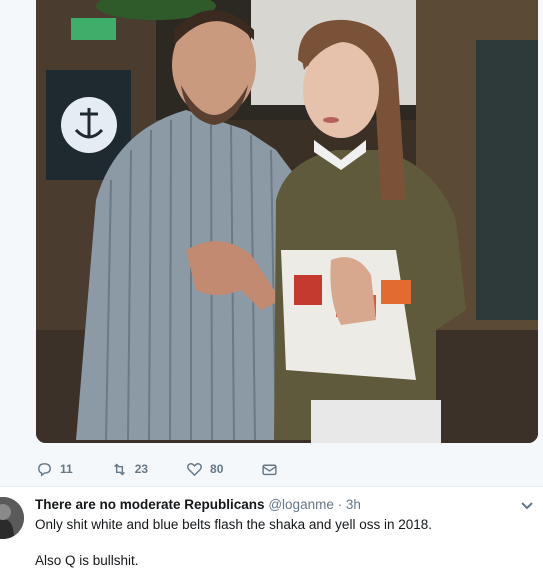 This screenshot has width=543, height=588. Describe the element at coordinates (353, 504) in the screenshot. I see `timestamp: 3h` at that location.